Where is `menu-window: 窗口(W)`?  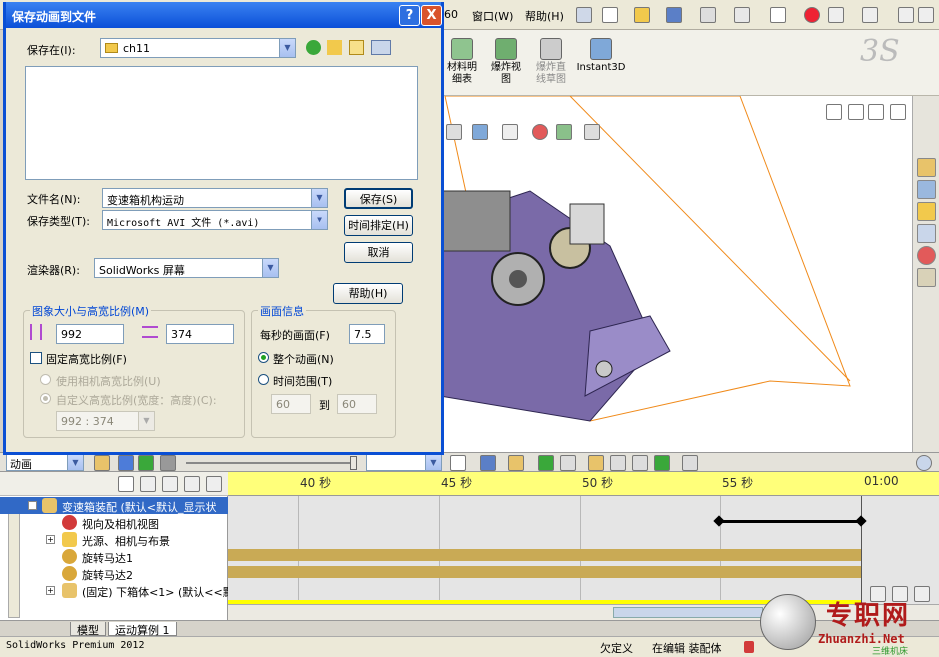
menu-window: 窗口(W) is located at coordinates (492, 16).